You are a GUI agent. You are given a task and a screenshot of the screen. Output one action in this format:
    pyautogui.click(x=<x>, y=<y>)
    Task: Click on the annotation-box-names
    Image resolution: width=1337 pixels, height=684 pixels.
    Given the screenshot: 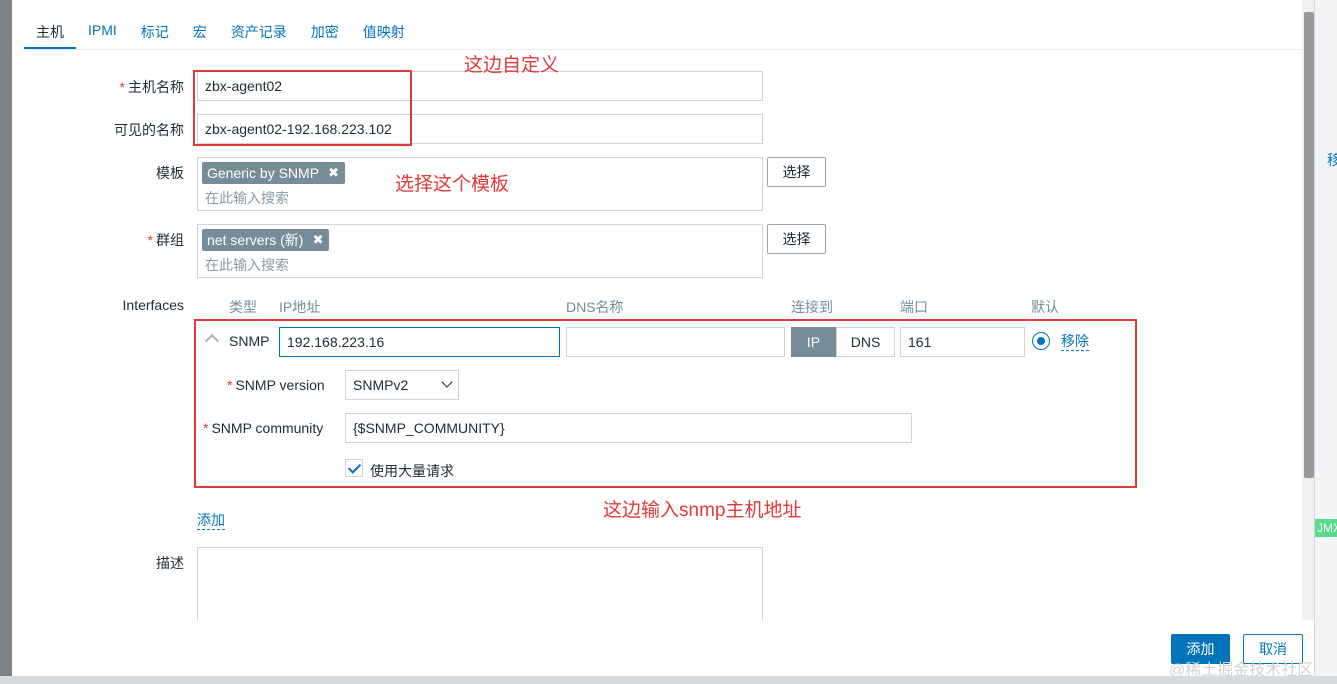 What is the action you would take?
    pyautogui.click(x=302, y=108)
    